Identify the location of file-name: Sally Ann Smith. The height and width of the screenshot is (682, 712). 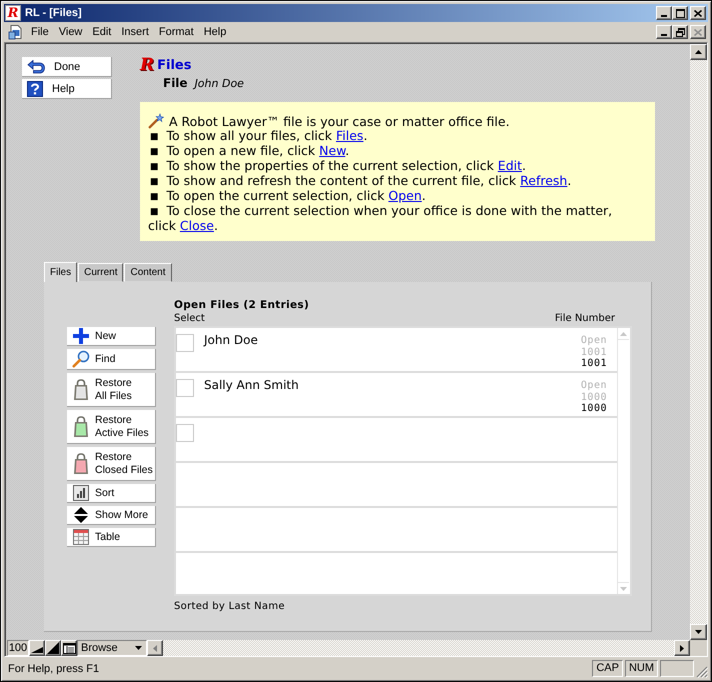
(251, 385).